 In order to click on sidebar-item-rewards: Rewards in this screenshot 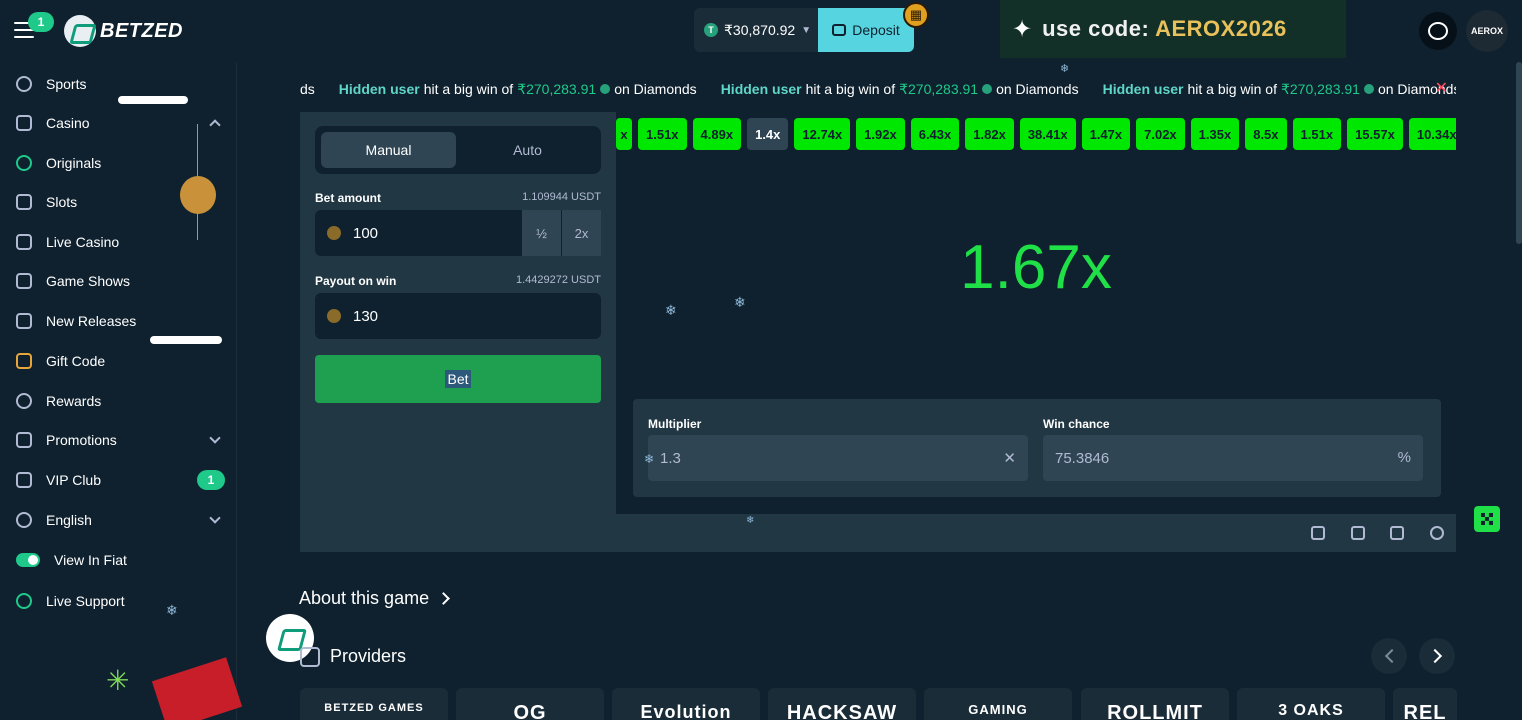, I will do `click(118, 401)`.